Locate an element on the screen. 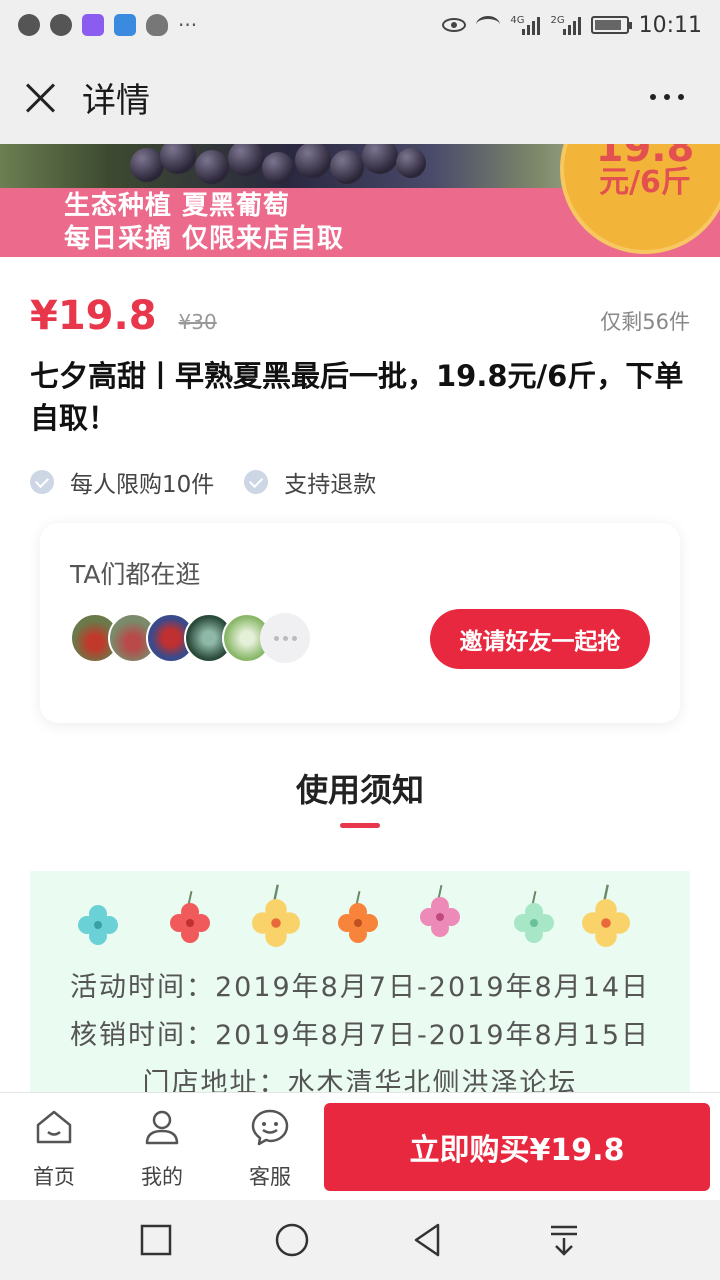 Image resolution: width=720 pixels, height=1280 pixels. bottom-action-bar: 首页 我的 客服 立即购买¥19.8 is located at coordinates (360, 1146).